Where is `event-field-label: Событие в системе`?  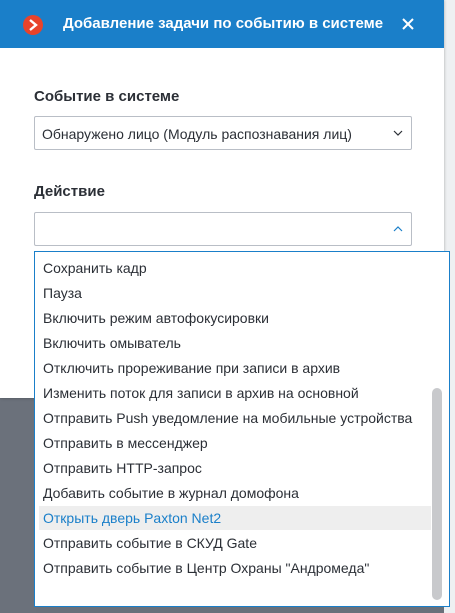 event-field-label: Событие в системе is located at coordinates (107, 96).